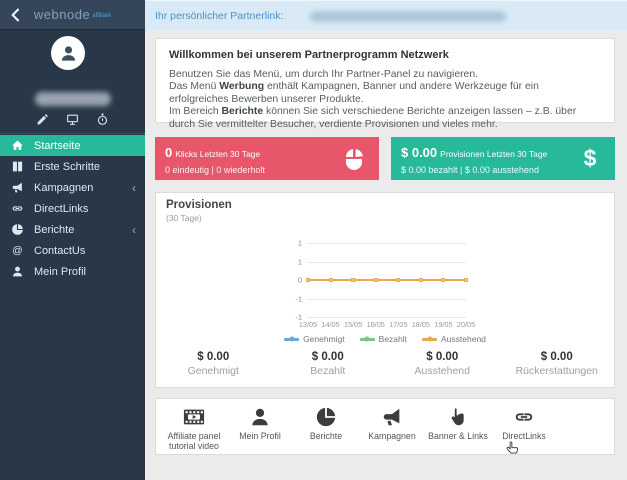 This screenshot has width=627, height=480. Describe the element at coordinates (494, 154) in the screenshot. I see `commissions-label: Provisionen Letzten 30 Tage` at that location.